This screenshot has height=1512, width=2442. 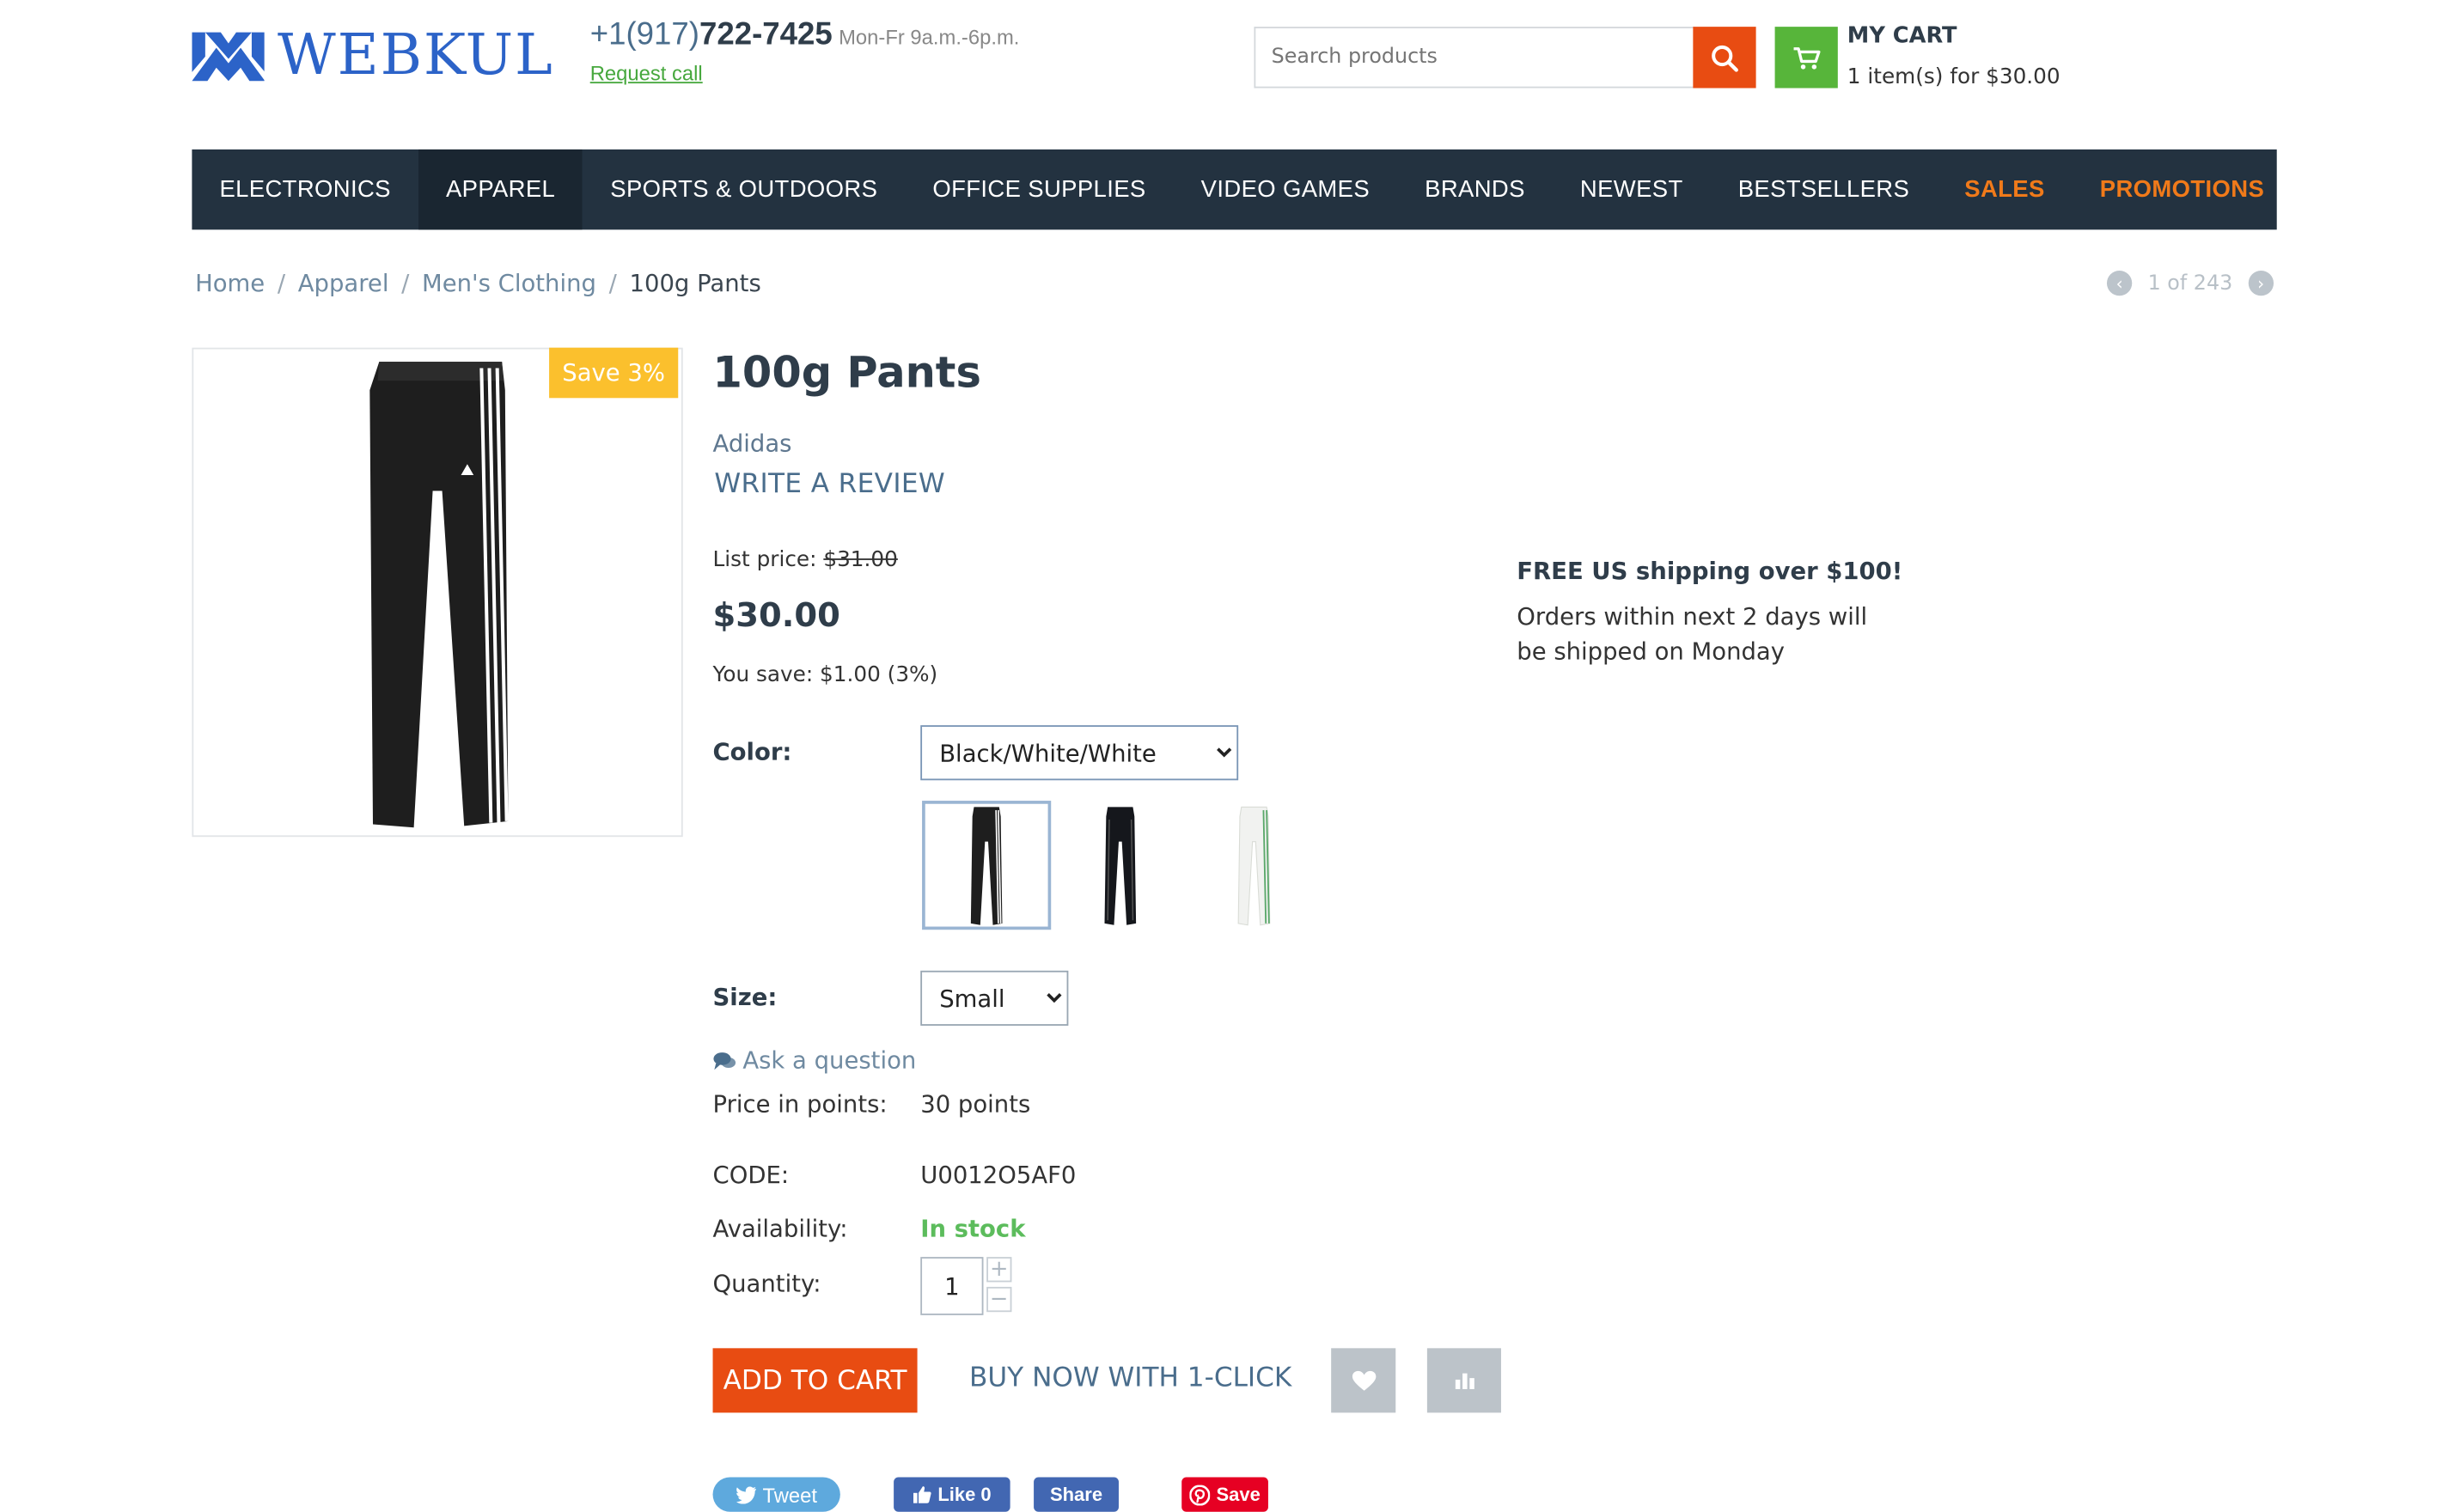 What do you see at coordinates (1285, 189) in the screenshot?
I see `nav-item-video-games: VIDEO GAMES` at bounding box center [1285, 189].